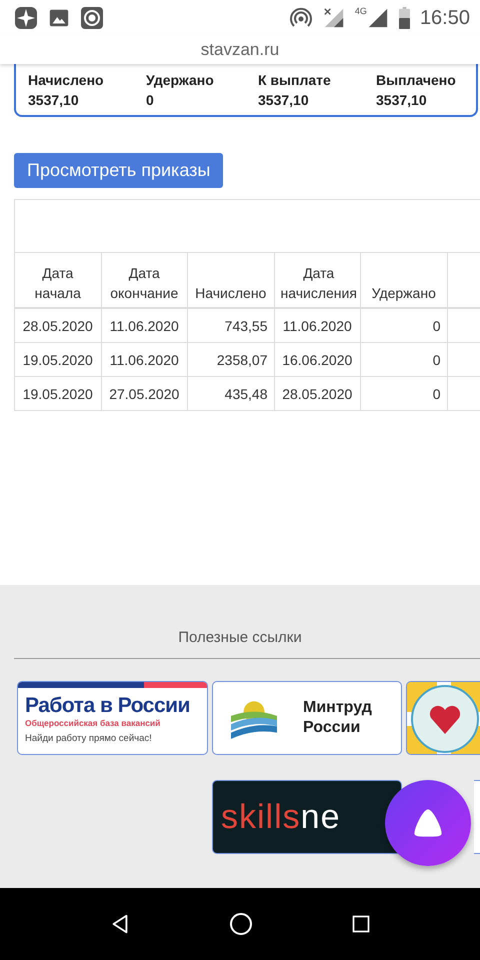 The width and height of the screenshot is (480, 960). Describe the element at coordinates (150, 100) in the screenshot. I see `summary-value: 0` at that location.